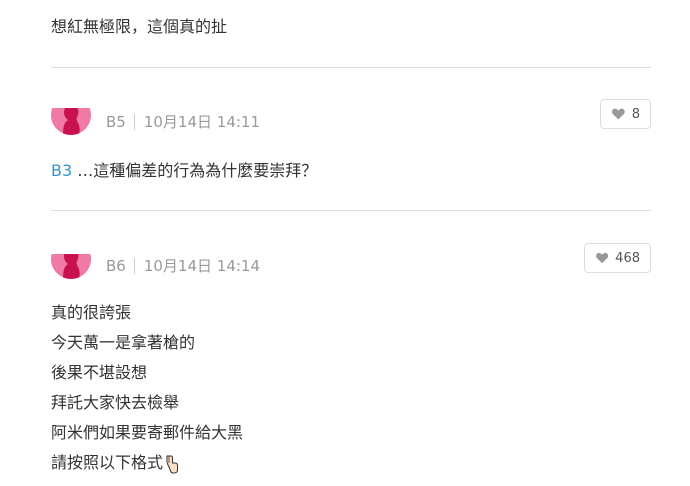  I want to click on like-count: 8, so click(635, 114).